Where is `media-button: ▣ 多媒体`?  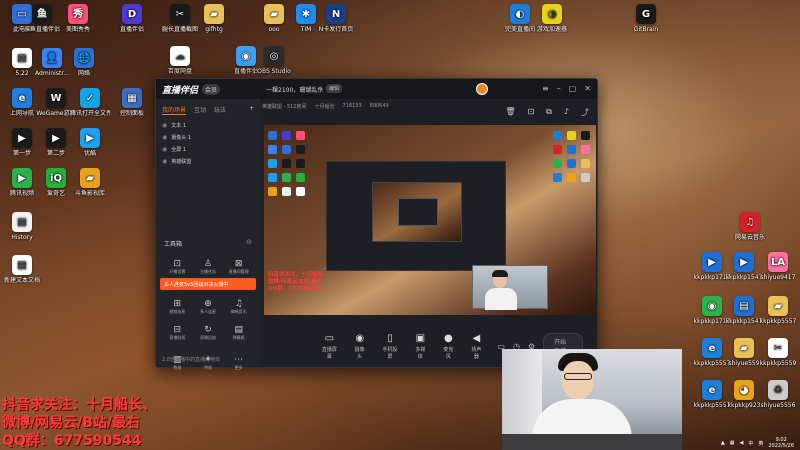 media-button: ▣ 多媒体 is located at coordinates (420, 346).